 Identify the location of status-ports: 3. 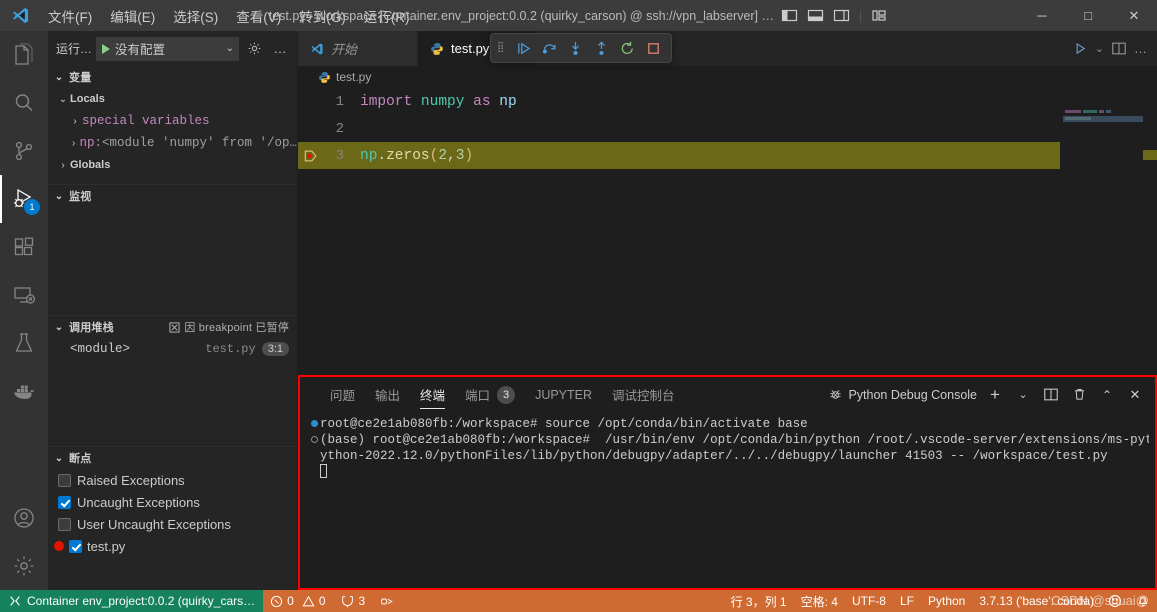
(353, 601).